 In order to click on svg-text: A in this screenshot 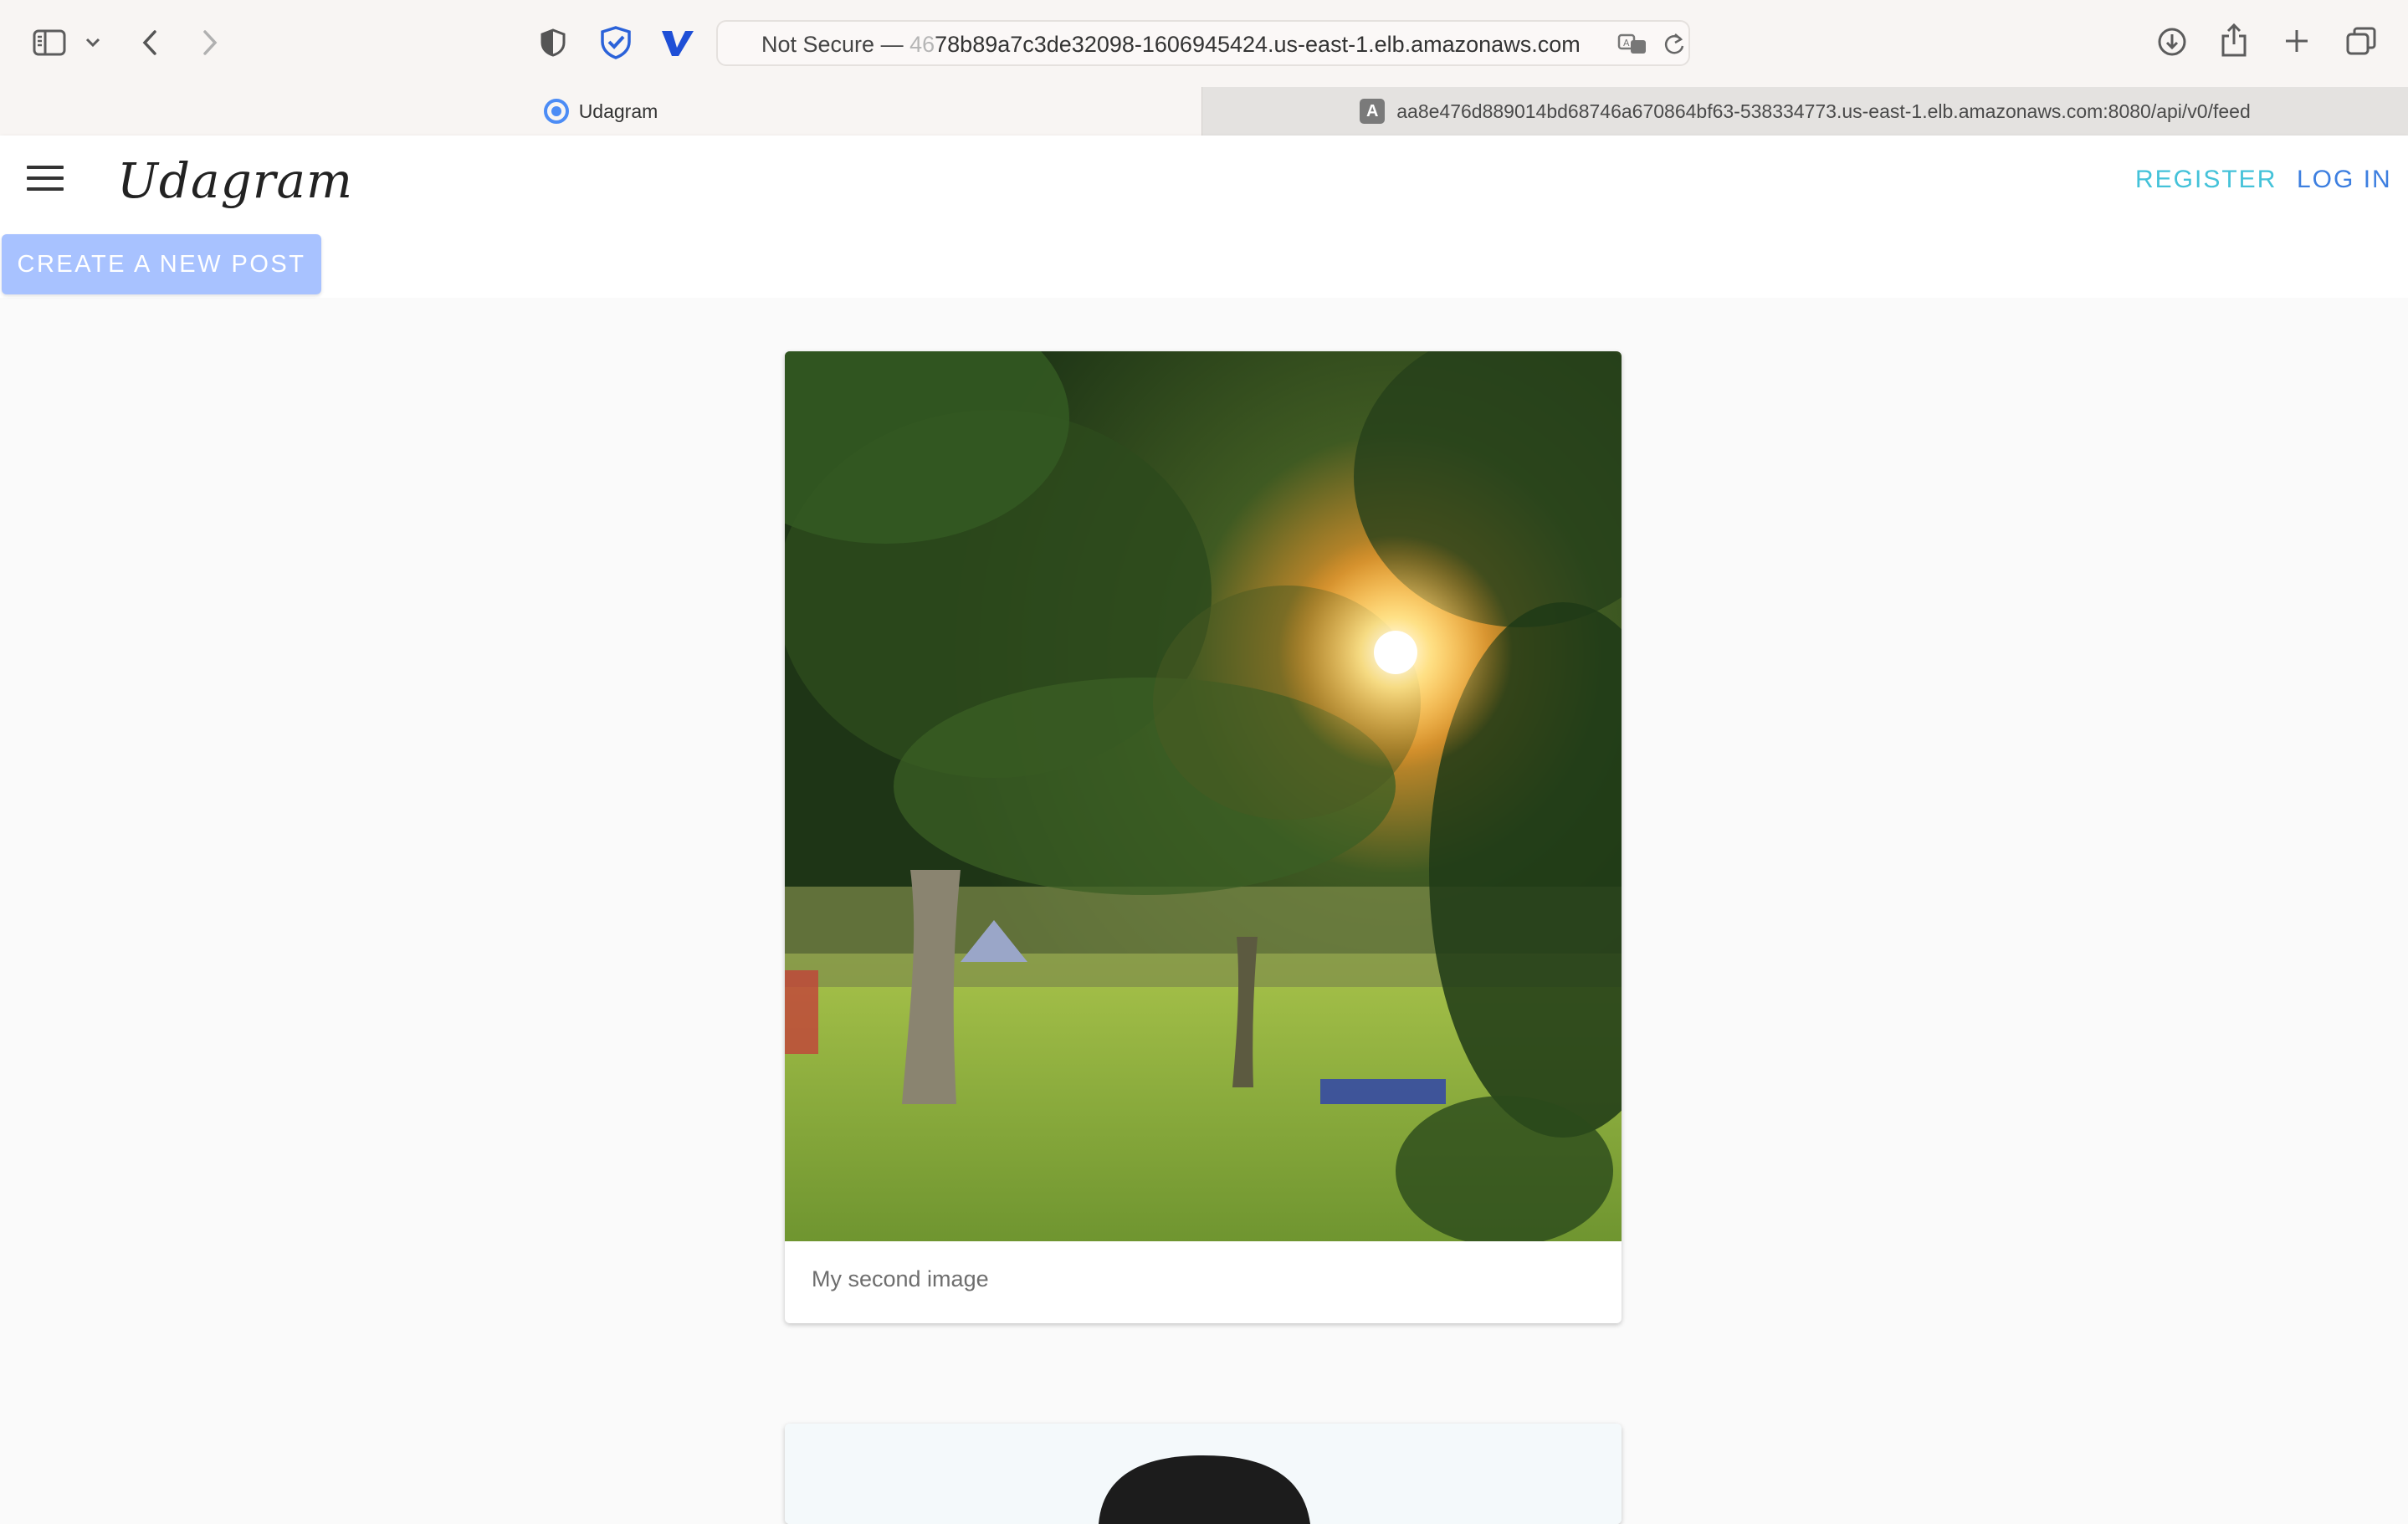, I will do `click(1626, 43)`.